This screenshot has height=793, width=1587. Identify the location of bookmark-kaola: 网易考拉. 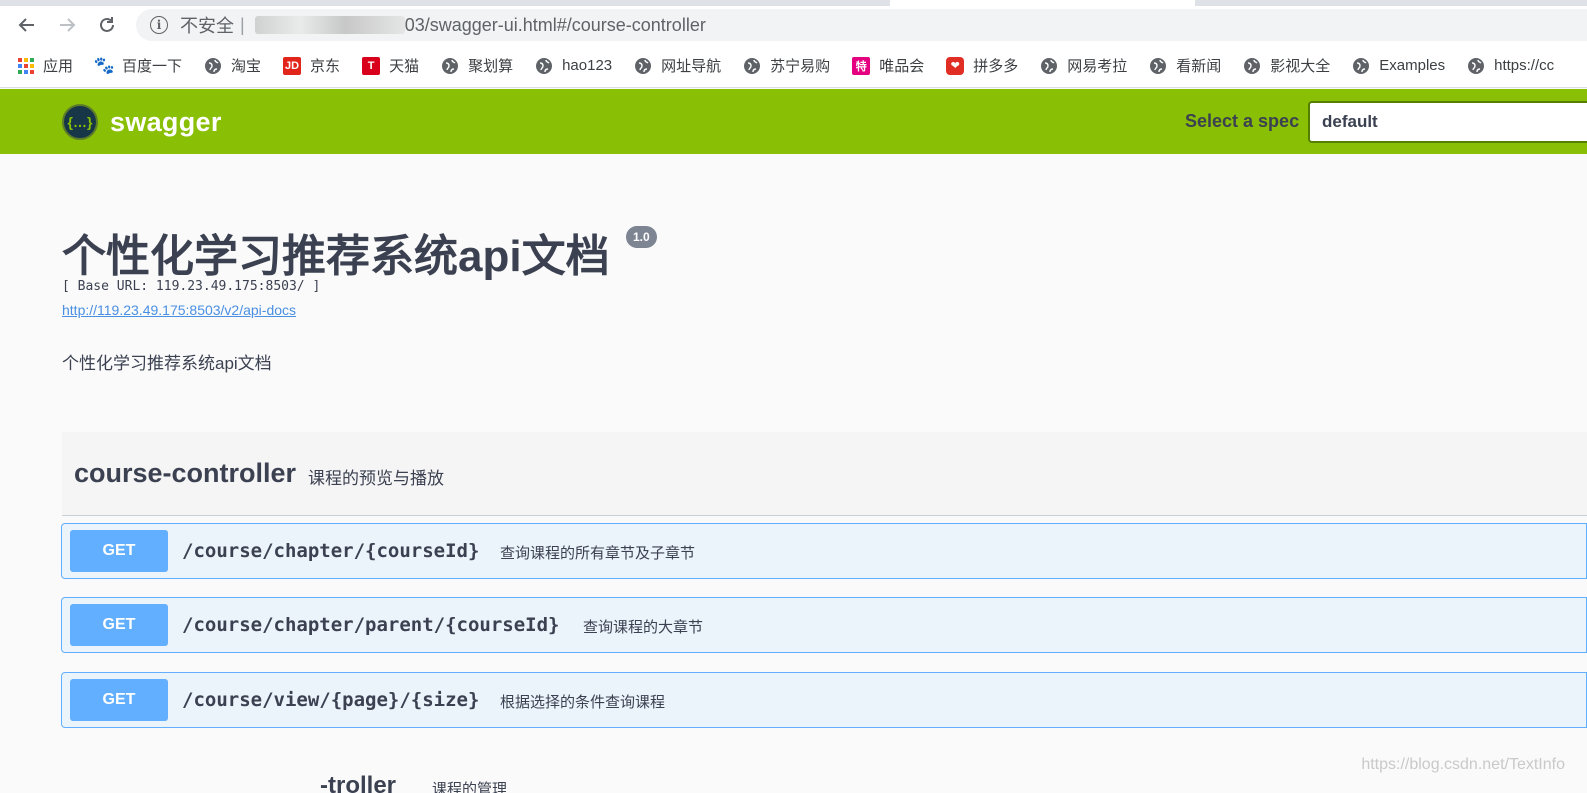
(1083, 65).